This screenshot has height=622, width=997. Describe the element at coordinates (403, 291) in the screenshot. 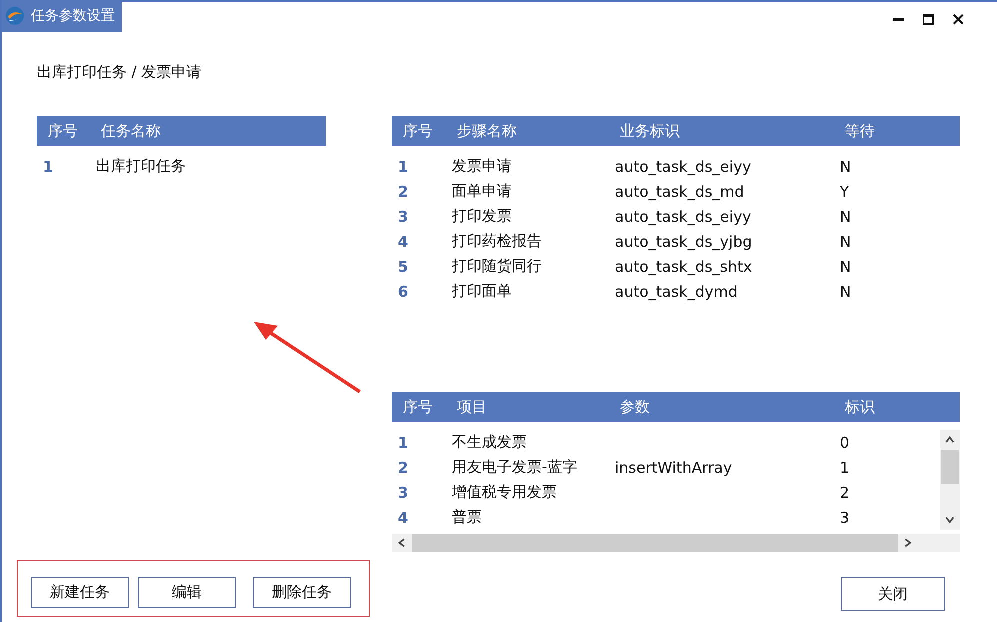

I see `row-number: 6` at that location.